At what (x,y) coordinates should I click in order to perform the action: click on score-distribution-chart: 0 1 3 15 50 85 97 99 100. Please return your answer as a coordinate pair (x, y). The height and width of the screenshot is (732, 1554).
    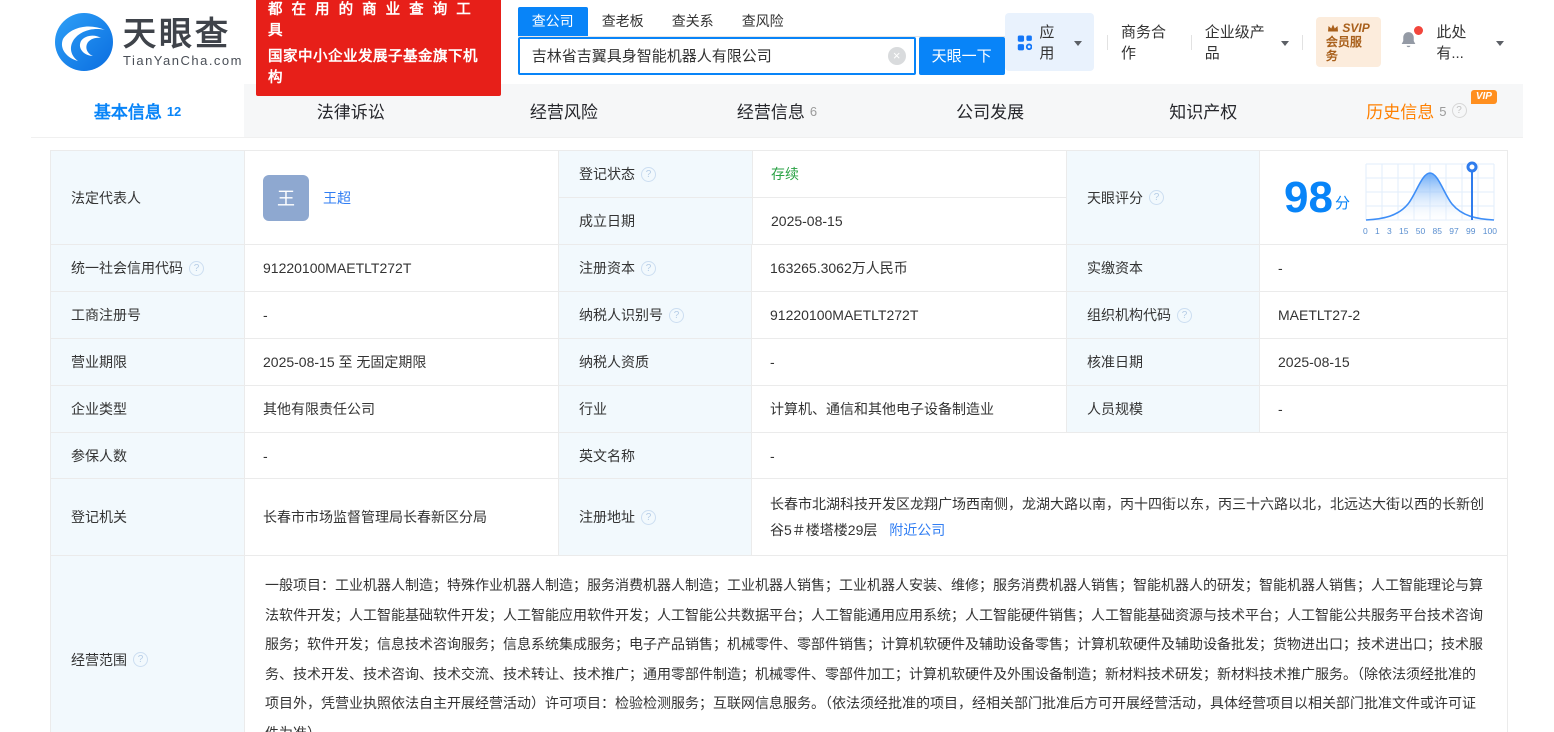
    Looking at the image, I should click on (1430, 198).